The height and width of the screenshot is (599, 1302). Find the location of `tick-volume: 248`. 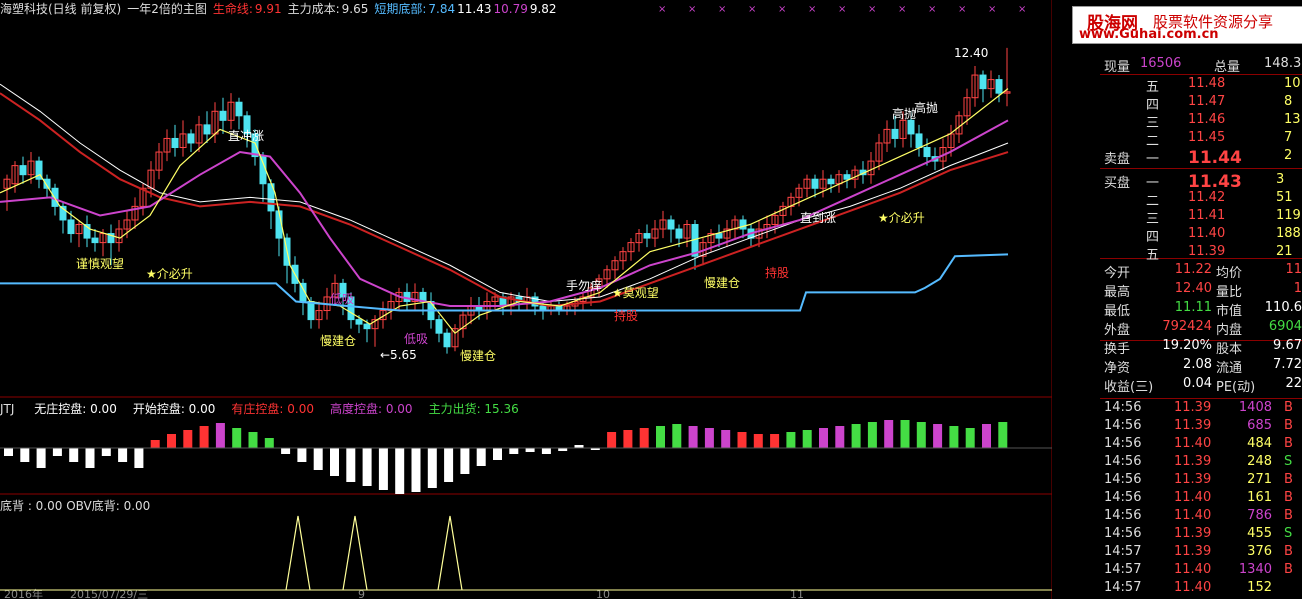

tick-volume: 248 is located at coordinates (1259, 461).